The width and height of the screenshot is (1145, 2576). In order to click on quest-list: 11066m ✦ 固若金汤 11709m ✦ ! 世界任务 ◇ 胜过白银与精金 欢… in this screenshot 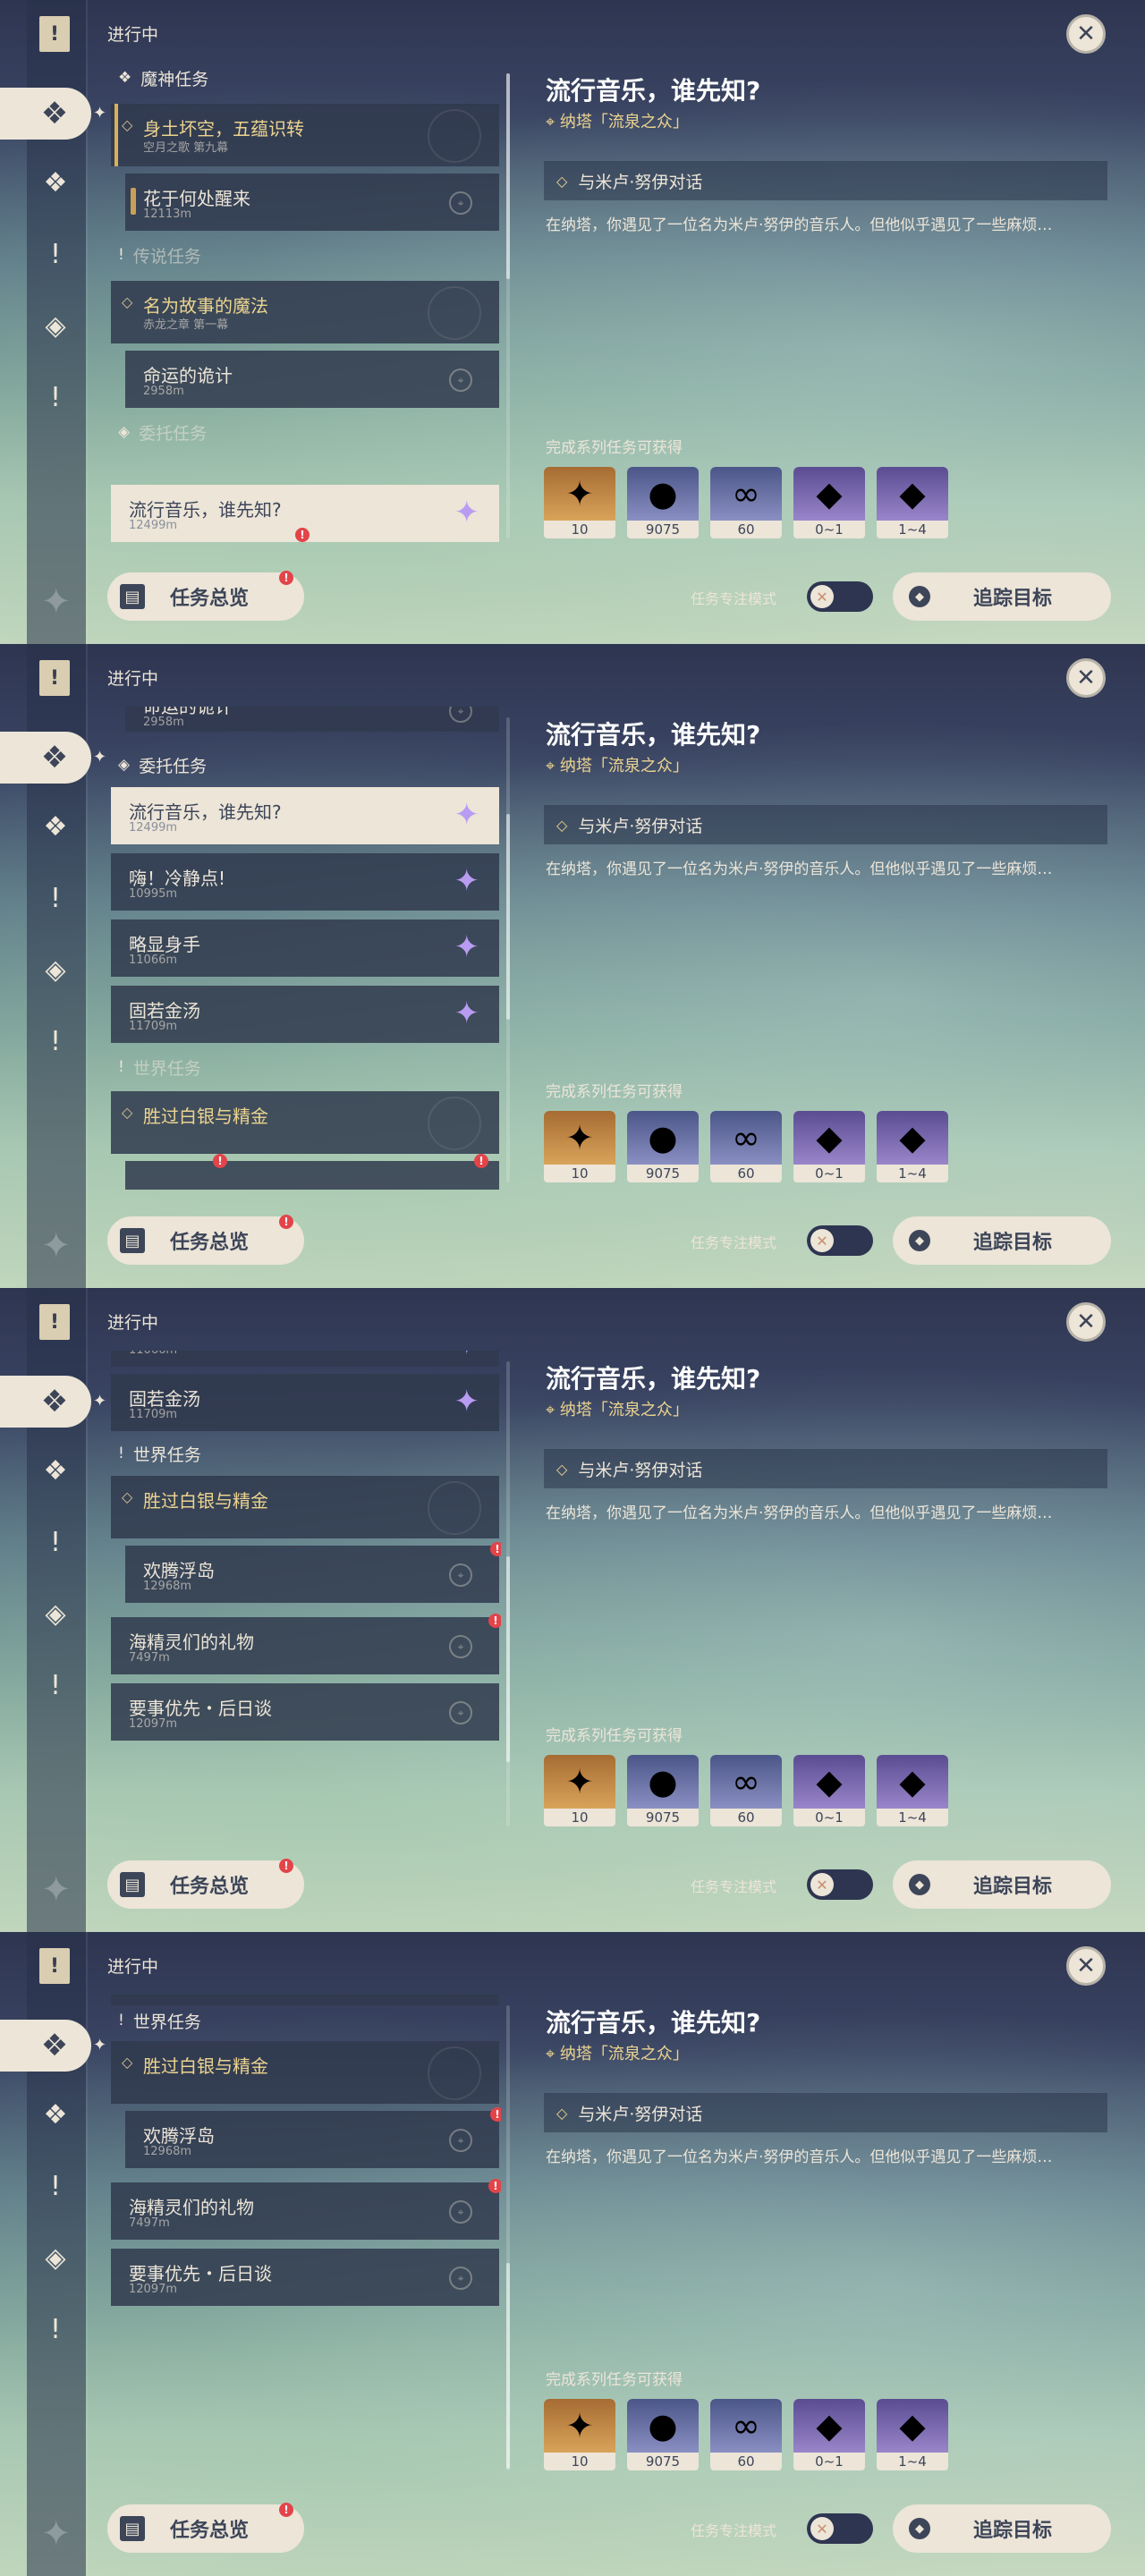, I will do `click(304, 1592)`.